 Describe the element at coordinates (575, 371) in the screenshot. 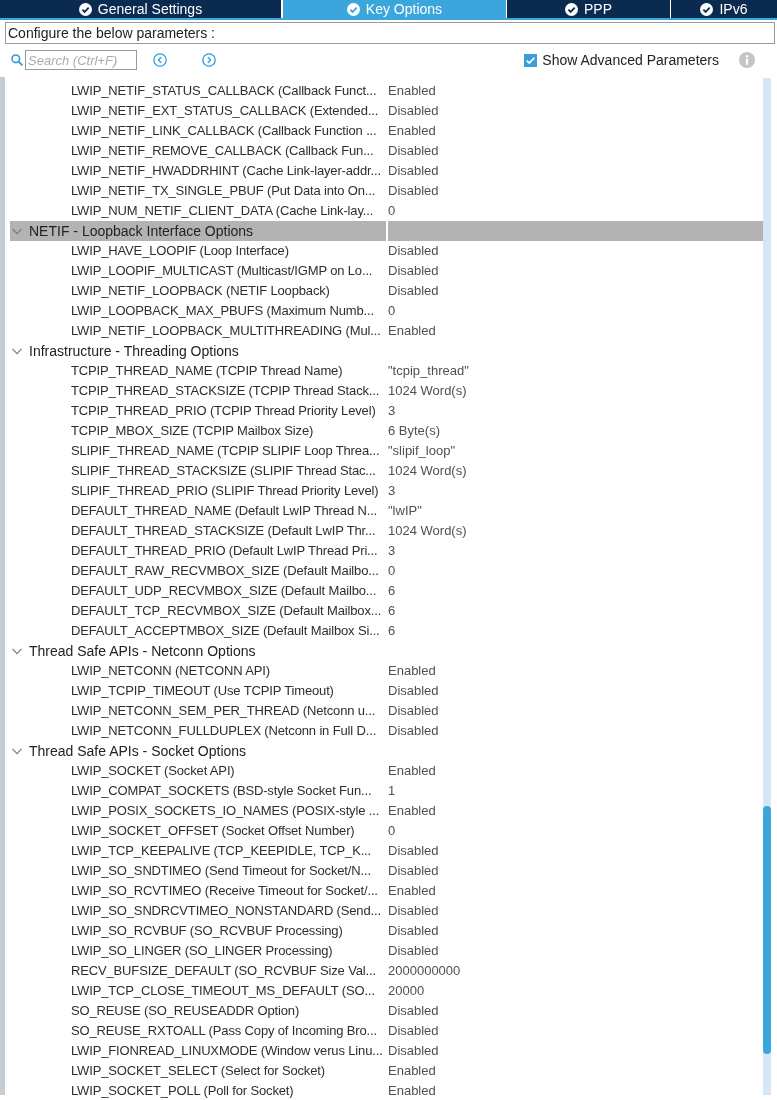

I see `parameter-value: "tcpip_thread"` at that location.